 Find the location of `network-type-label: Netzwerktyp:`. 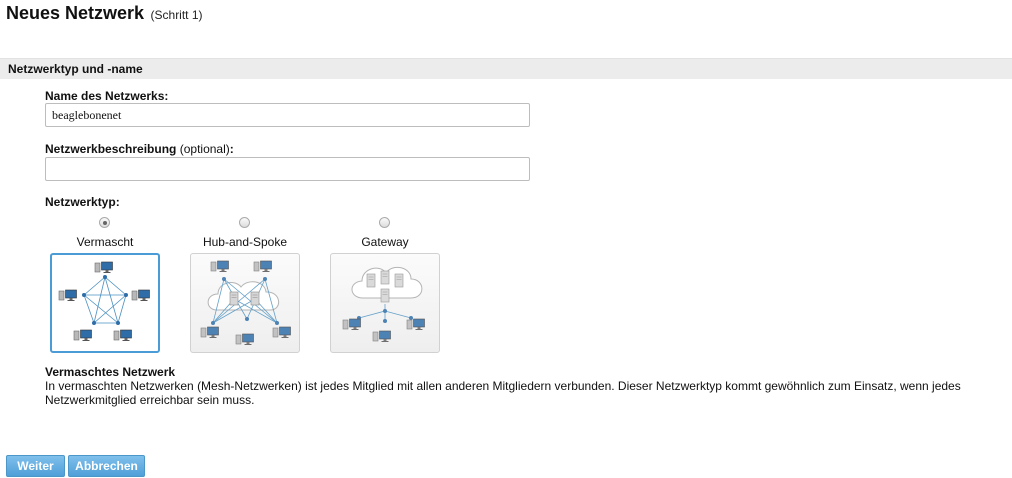

network-type-label: Netzwerktyp: is located at coordinates (82, 202).